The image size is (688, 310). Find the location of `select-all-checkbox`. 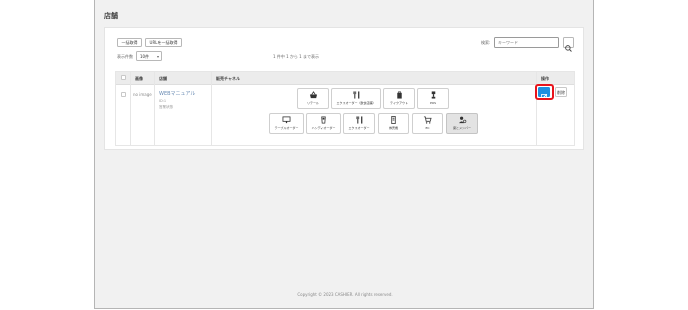

select-all-checkbox is located at coordinates (123, 77).